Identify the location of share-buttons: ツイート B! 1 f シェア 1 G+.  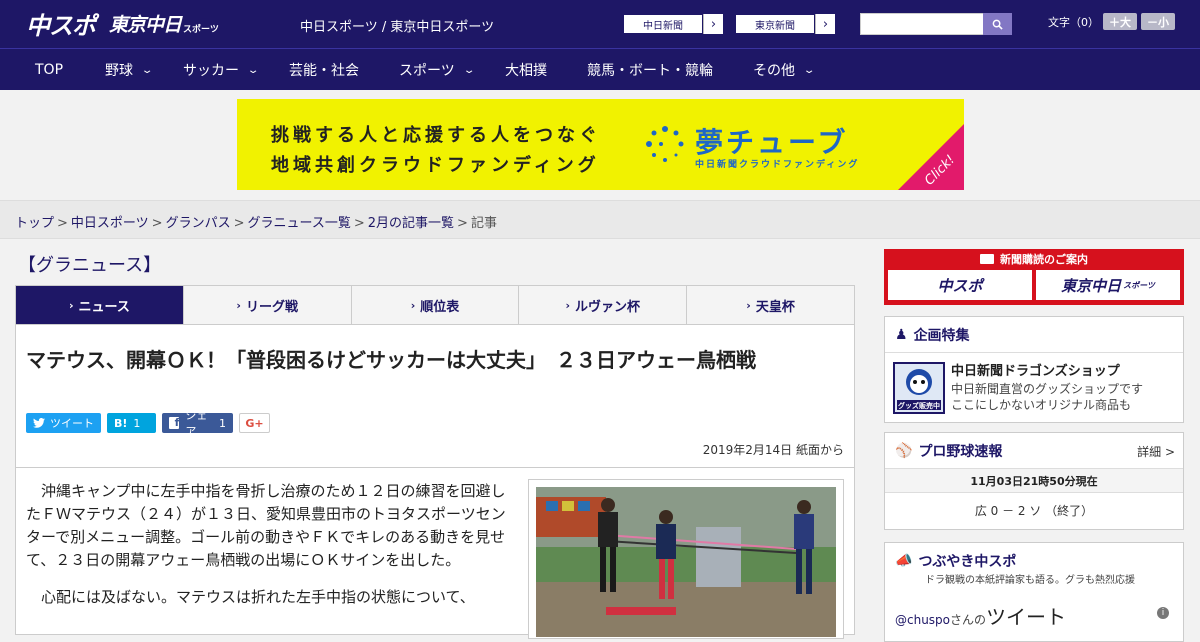
(148, 423).